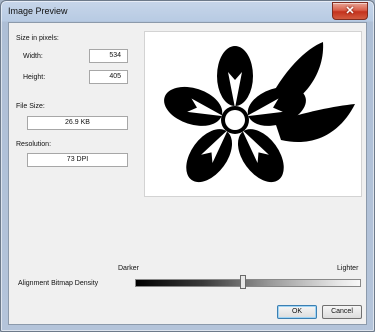 The width and height of the screenshot is (375, 332). What do you see at coordinates (34, 77) in the screenshot?
I see `height-label: Height:` at bounding box center [34, 77].